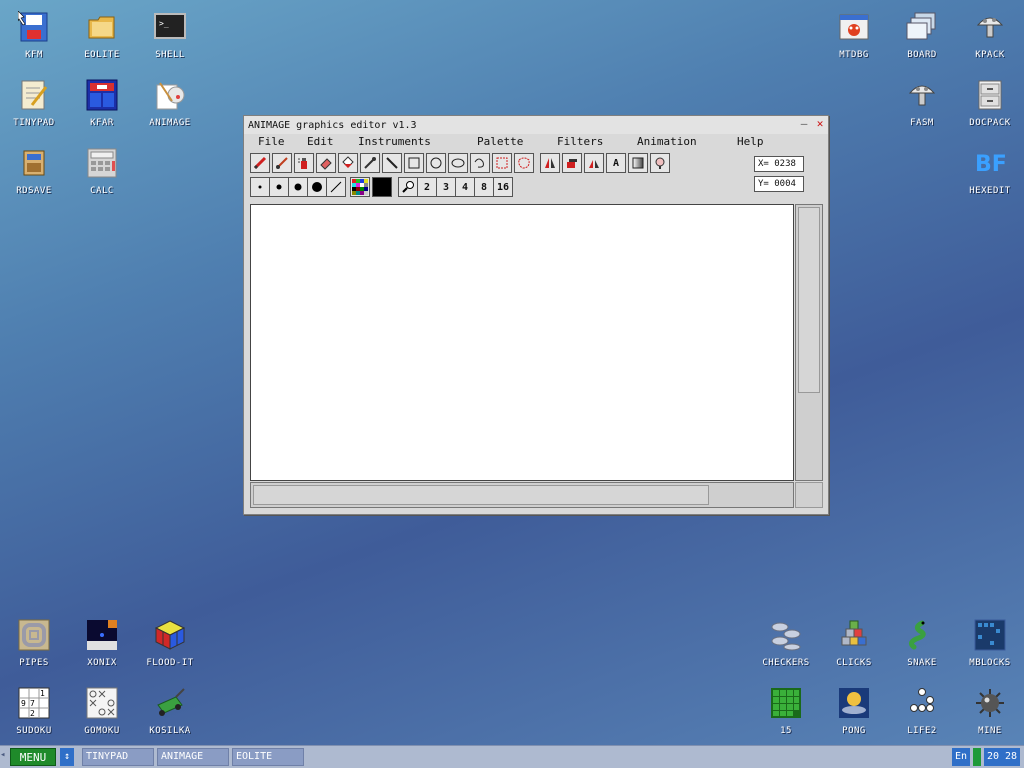  Describe the element at coordinates (2, 755) in the screenshot. I see `taskbar-scroll-left-icon: ◂` at that location.